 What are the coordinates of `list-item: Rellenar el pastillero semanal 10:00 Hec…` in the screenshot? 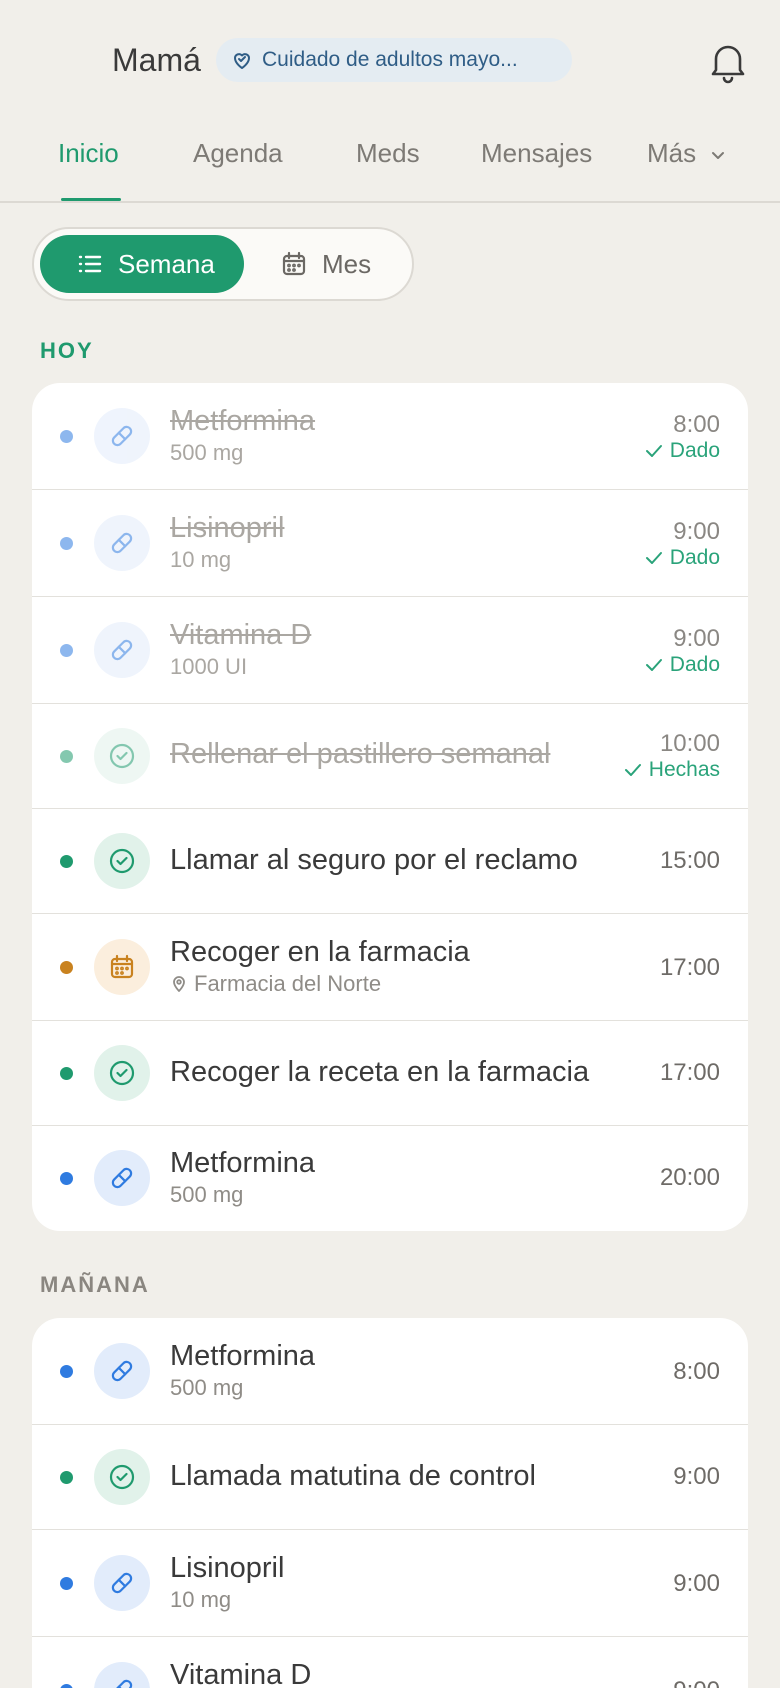 It's located at (390, 756).